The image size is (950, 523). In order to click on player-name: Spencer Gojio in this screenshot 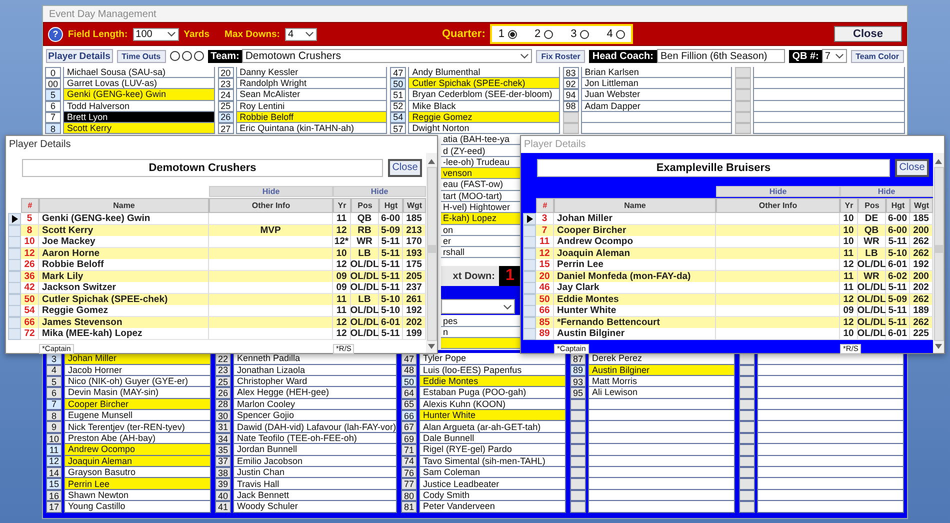, I will do `click(315, 416)`.